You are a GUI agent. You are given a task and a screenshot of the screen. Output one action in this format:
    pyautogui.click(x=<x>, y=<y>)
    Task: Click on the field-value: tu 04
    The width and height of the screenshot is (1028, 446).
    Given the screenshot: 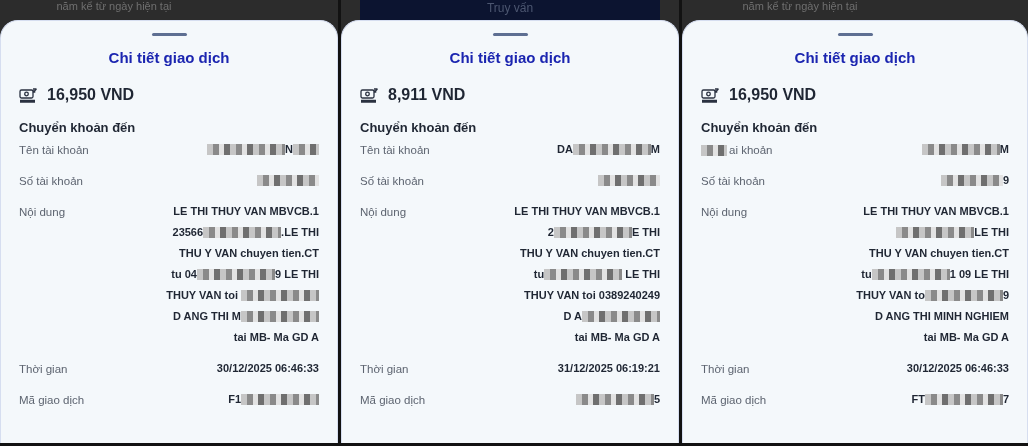 What is the action you would take?
    pyautogui.click(x=184, y=274)
    